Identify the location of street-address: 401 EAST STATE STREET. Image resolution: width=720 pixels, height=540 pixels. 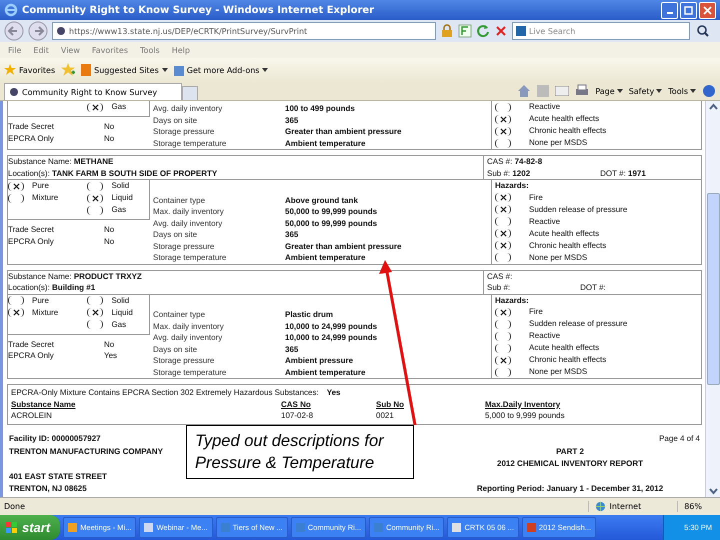
(58, 476).